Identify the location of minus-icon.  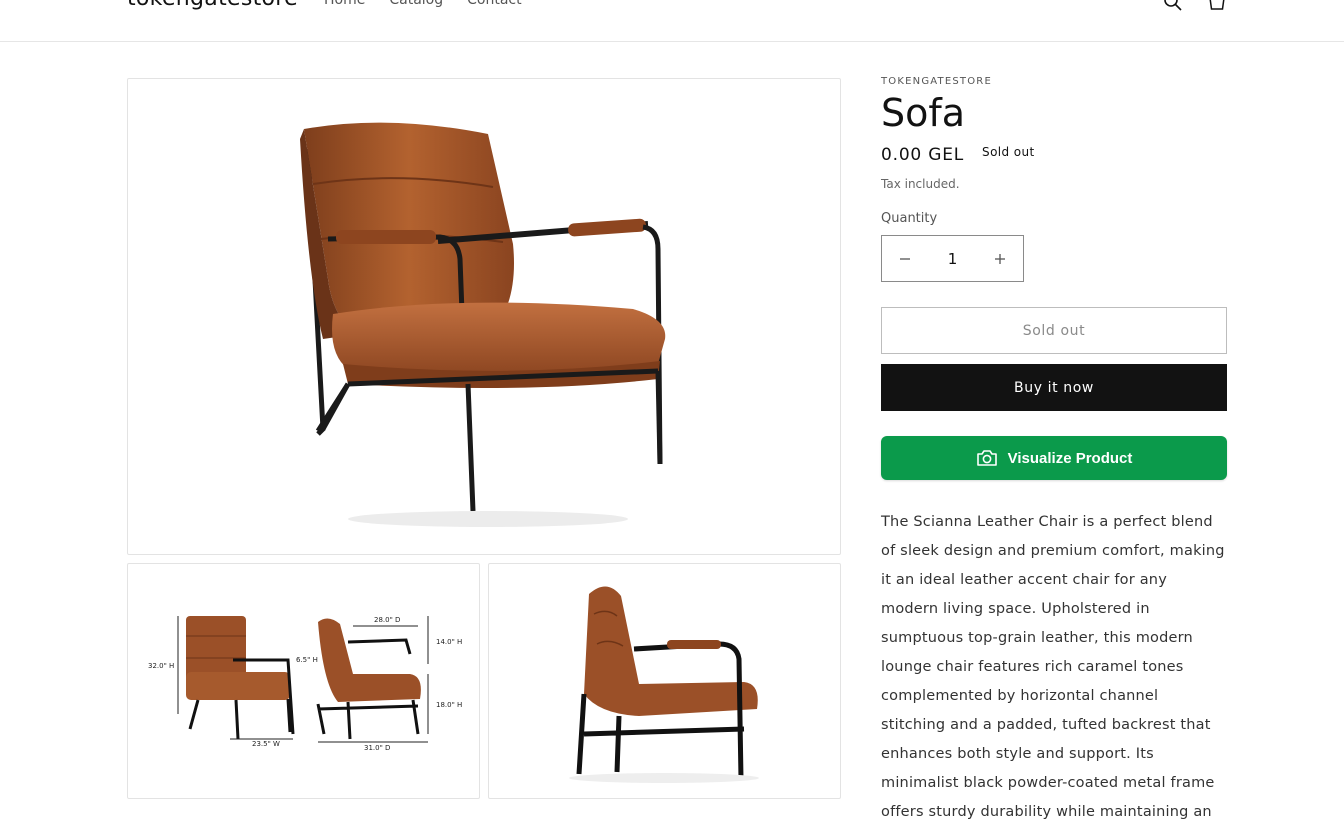
(905, 258).